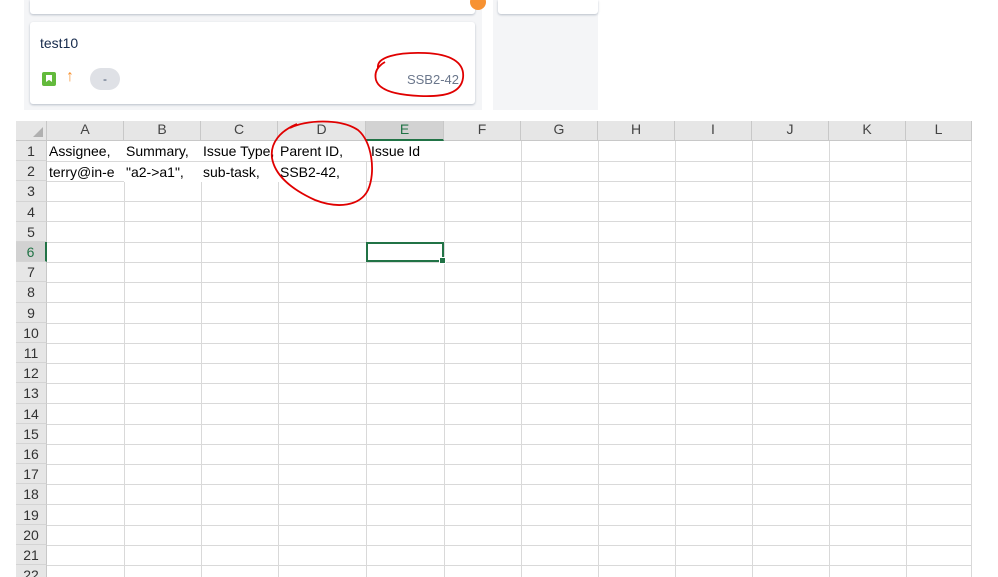  What do you see at coordinates (31, 292) in the screenshot?
I see `row-header-8: 8` at bounding box center [31, 292].